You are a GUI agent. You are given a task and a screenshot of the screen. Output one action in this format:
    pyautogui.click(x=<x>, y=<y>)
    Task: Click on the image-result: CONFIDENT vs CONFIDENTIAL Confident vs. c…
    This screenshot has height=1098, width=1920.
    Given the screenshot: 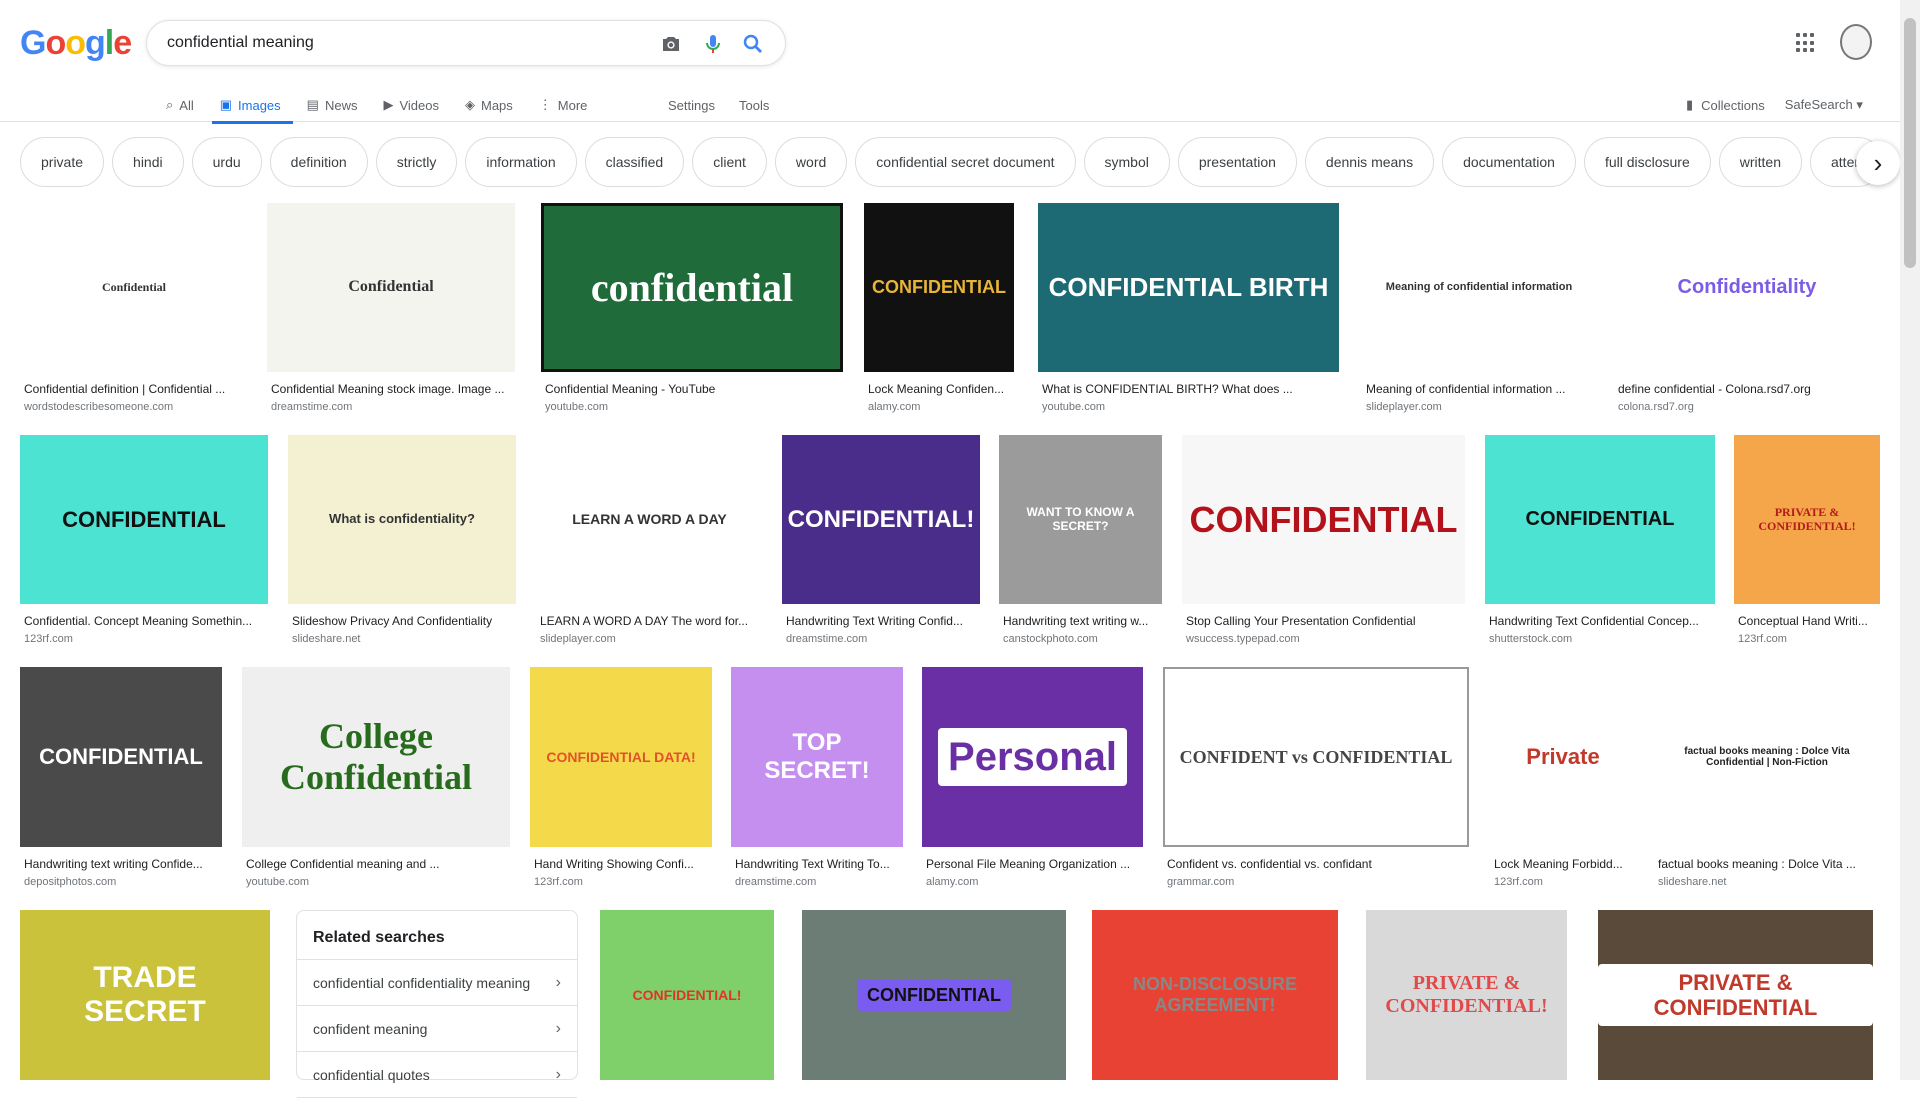 What is the action you would take?
    pyautogui.click(x=1316, y=781)
    